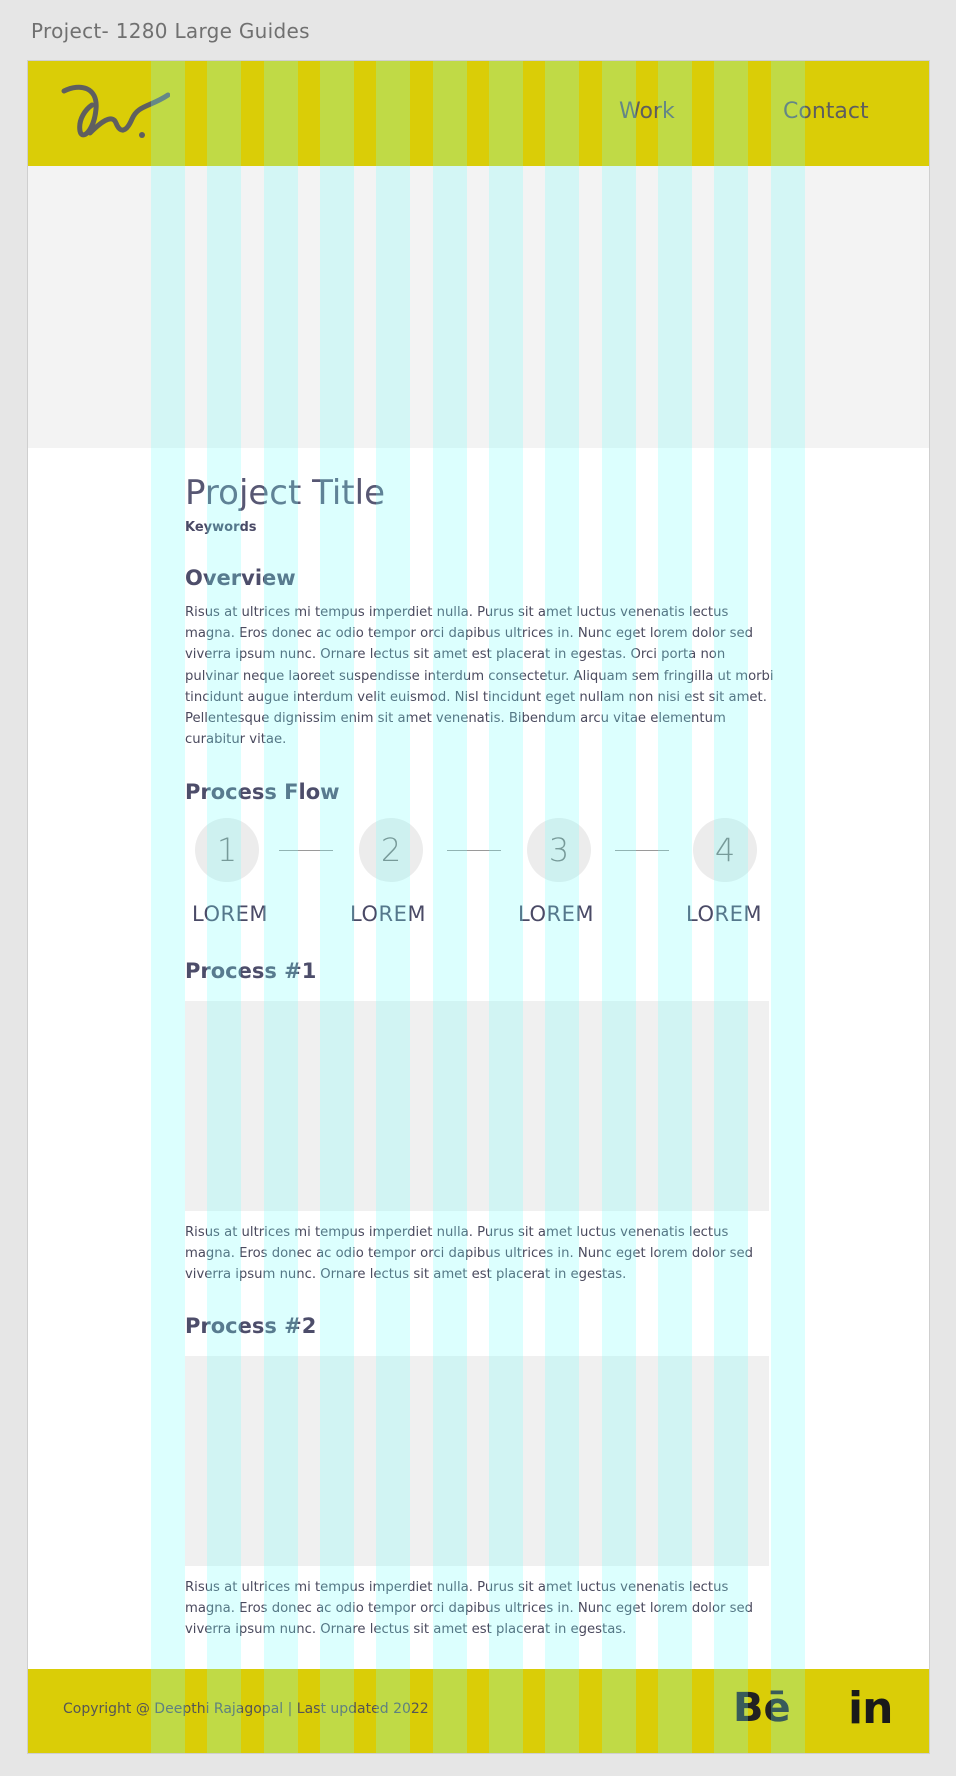 The width and height of the screenshot is (956, 1776). I want to click on top-nav: Work Contact, so click(478, 113).